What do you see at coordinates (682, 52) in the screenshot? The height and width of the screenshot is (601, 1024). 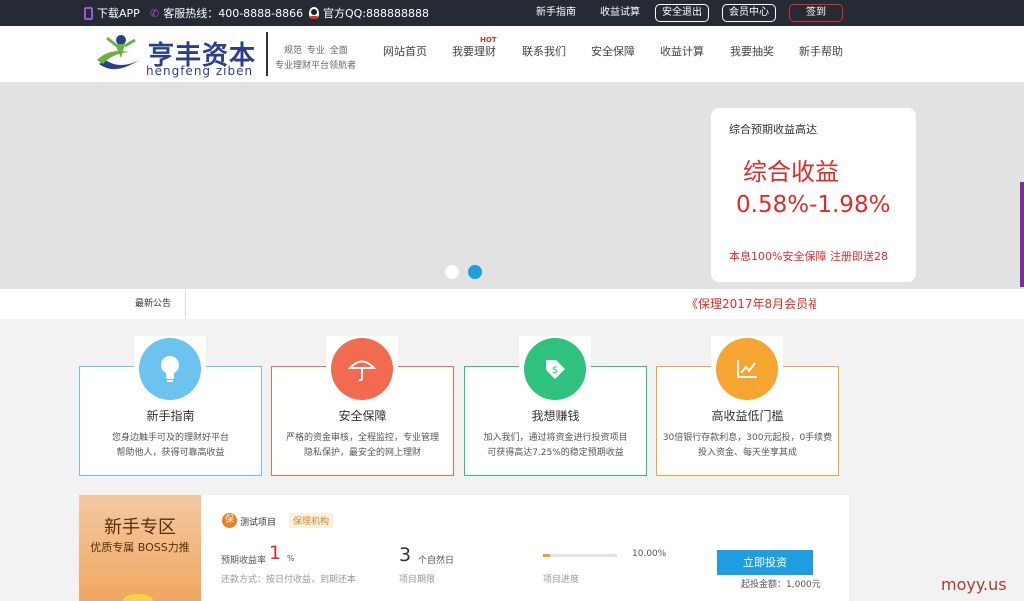 I see `nav-calculator: 收益计算` at bounding box center [682, 52].